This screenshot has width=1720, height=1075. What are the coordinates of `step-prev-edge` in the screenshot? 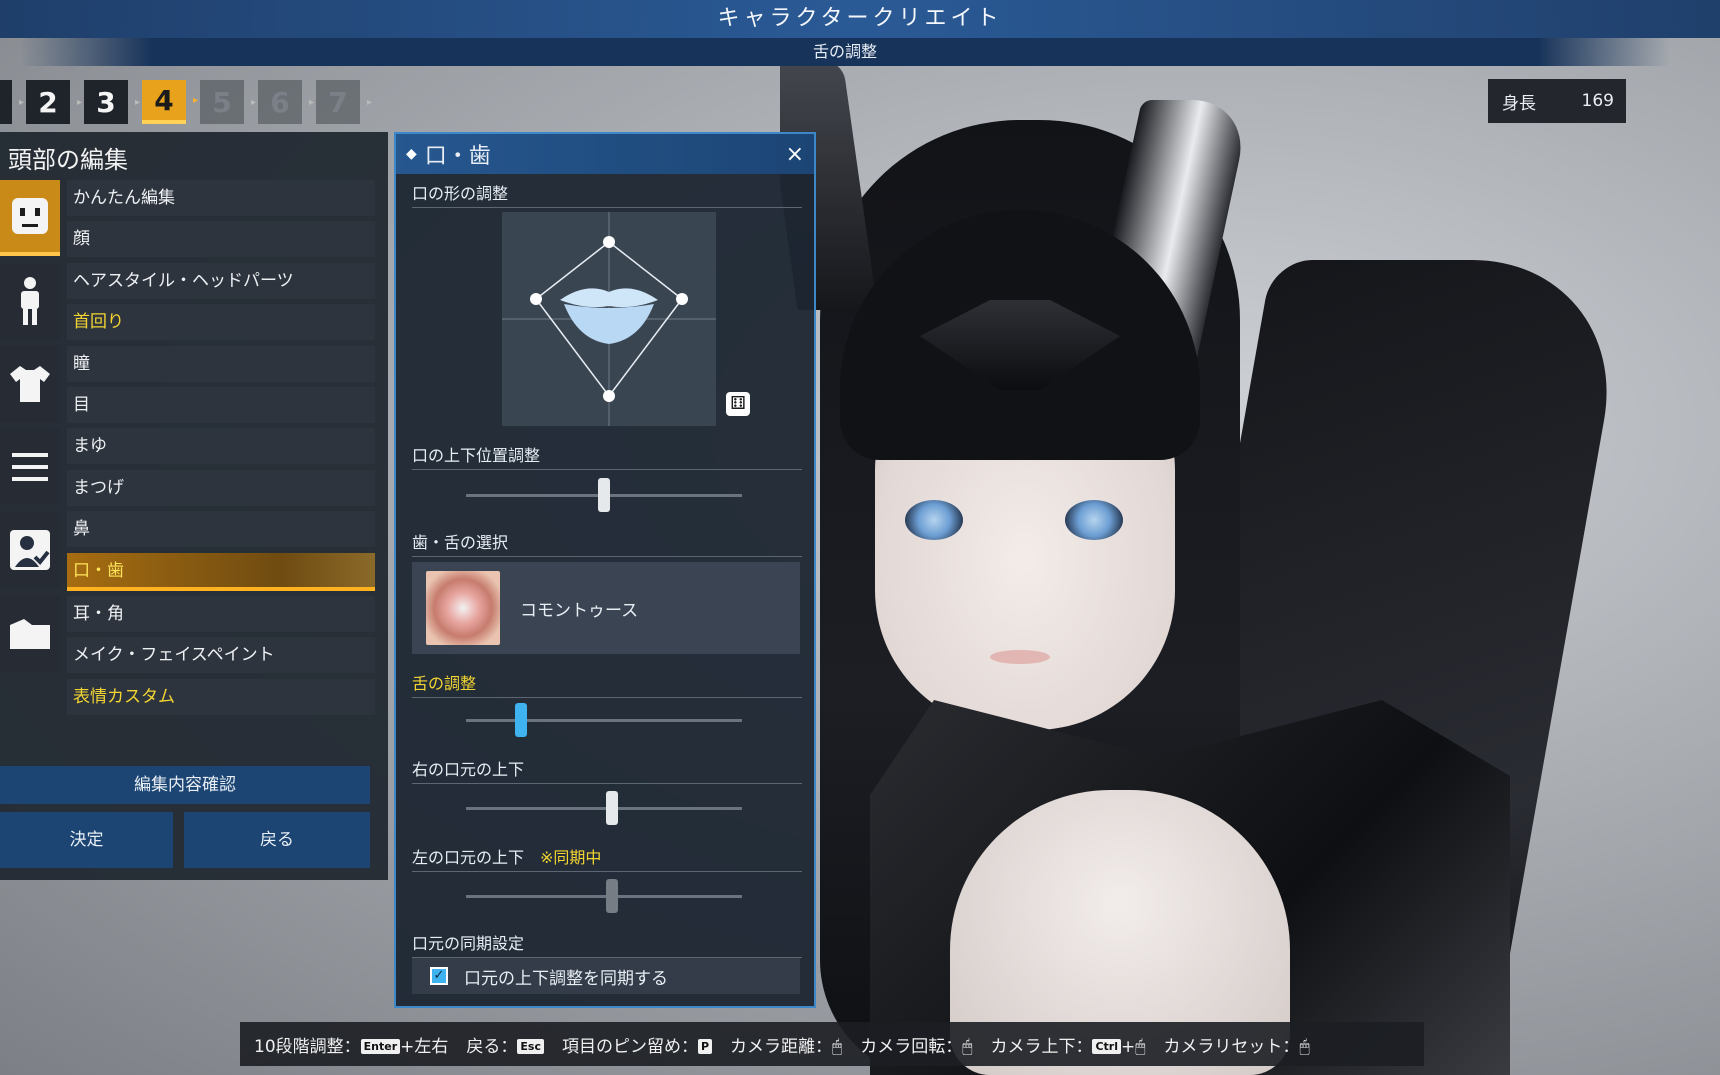 It's located at (12, 102).